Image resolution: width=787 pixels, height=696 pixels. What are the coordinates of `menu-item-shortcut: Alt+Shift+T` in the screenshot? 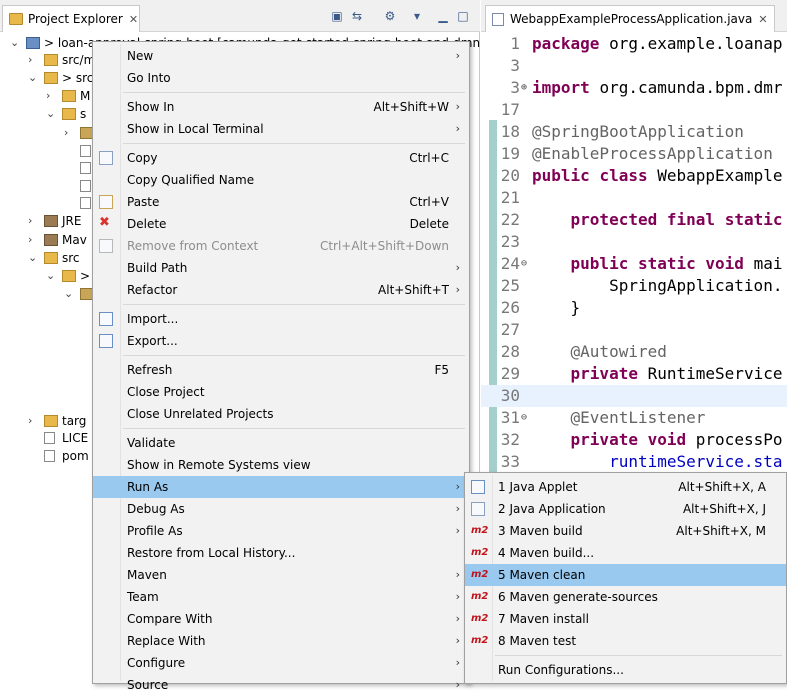 It's located at (413, 290).